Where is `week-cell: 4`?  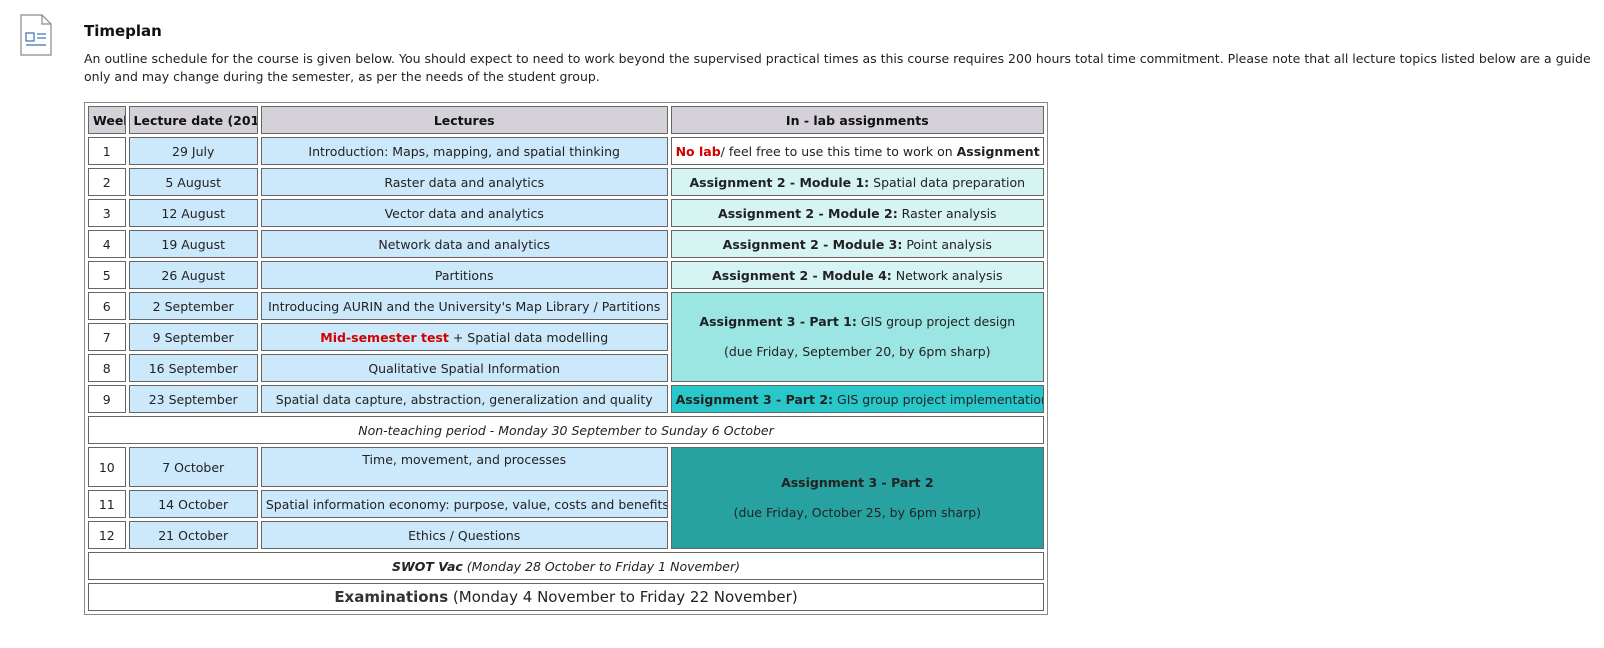
week-cell: 4 is located at coordinates (107, 244).